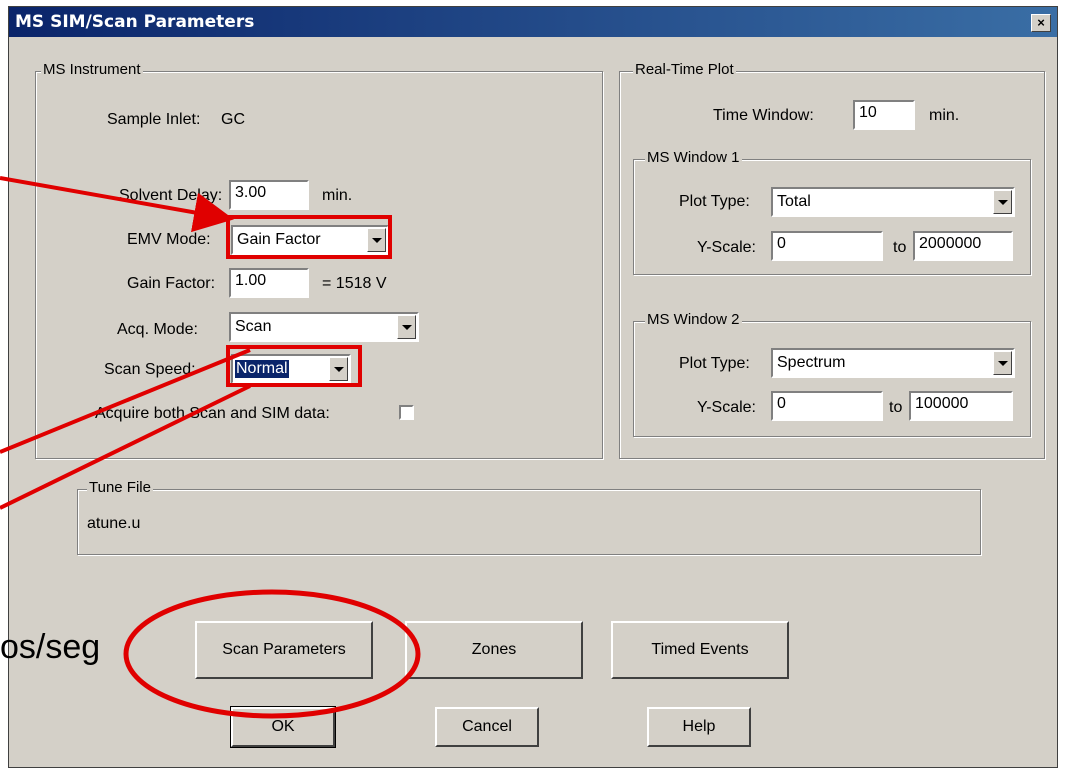 The width and height of the screenshot is (1066, 773). I want to click on scan-parameters-highlight-ellipse, so click(272, 654).